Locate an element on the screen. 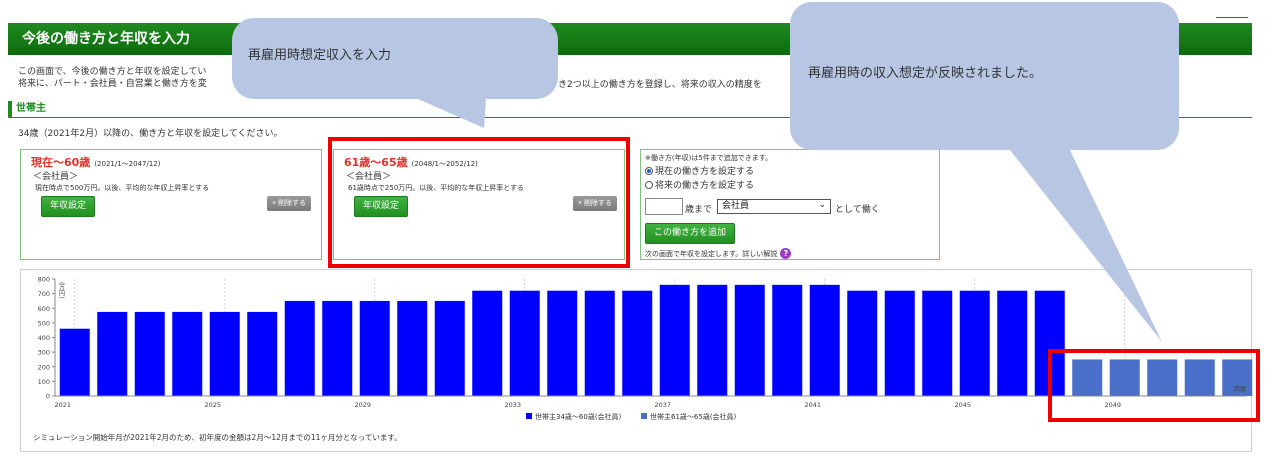 This screenshot has width=1266, height=467. callout-bubble-left: 再雇用時想定収入を入力 is located at coordinates (395, 58).